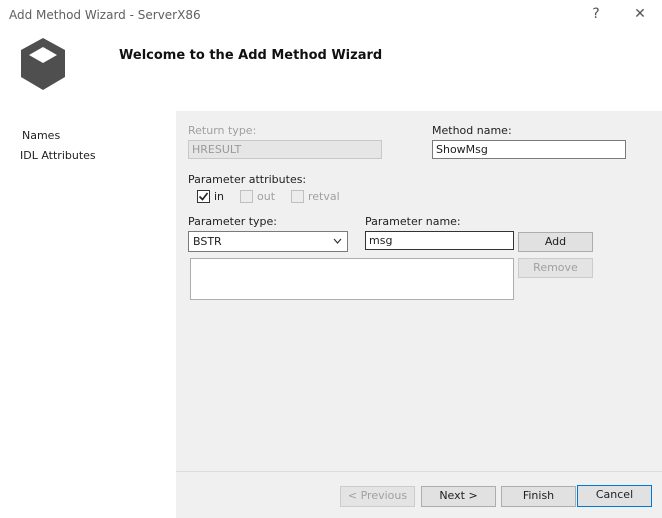 The width and height of the screenshot is (662, 518). What do you see at coordinates (555, 268) in the screenshot?
I see `remove-button: Remove` at bounding box center [555, 268].